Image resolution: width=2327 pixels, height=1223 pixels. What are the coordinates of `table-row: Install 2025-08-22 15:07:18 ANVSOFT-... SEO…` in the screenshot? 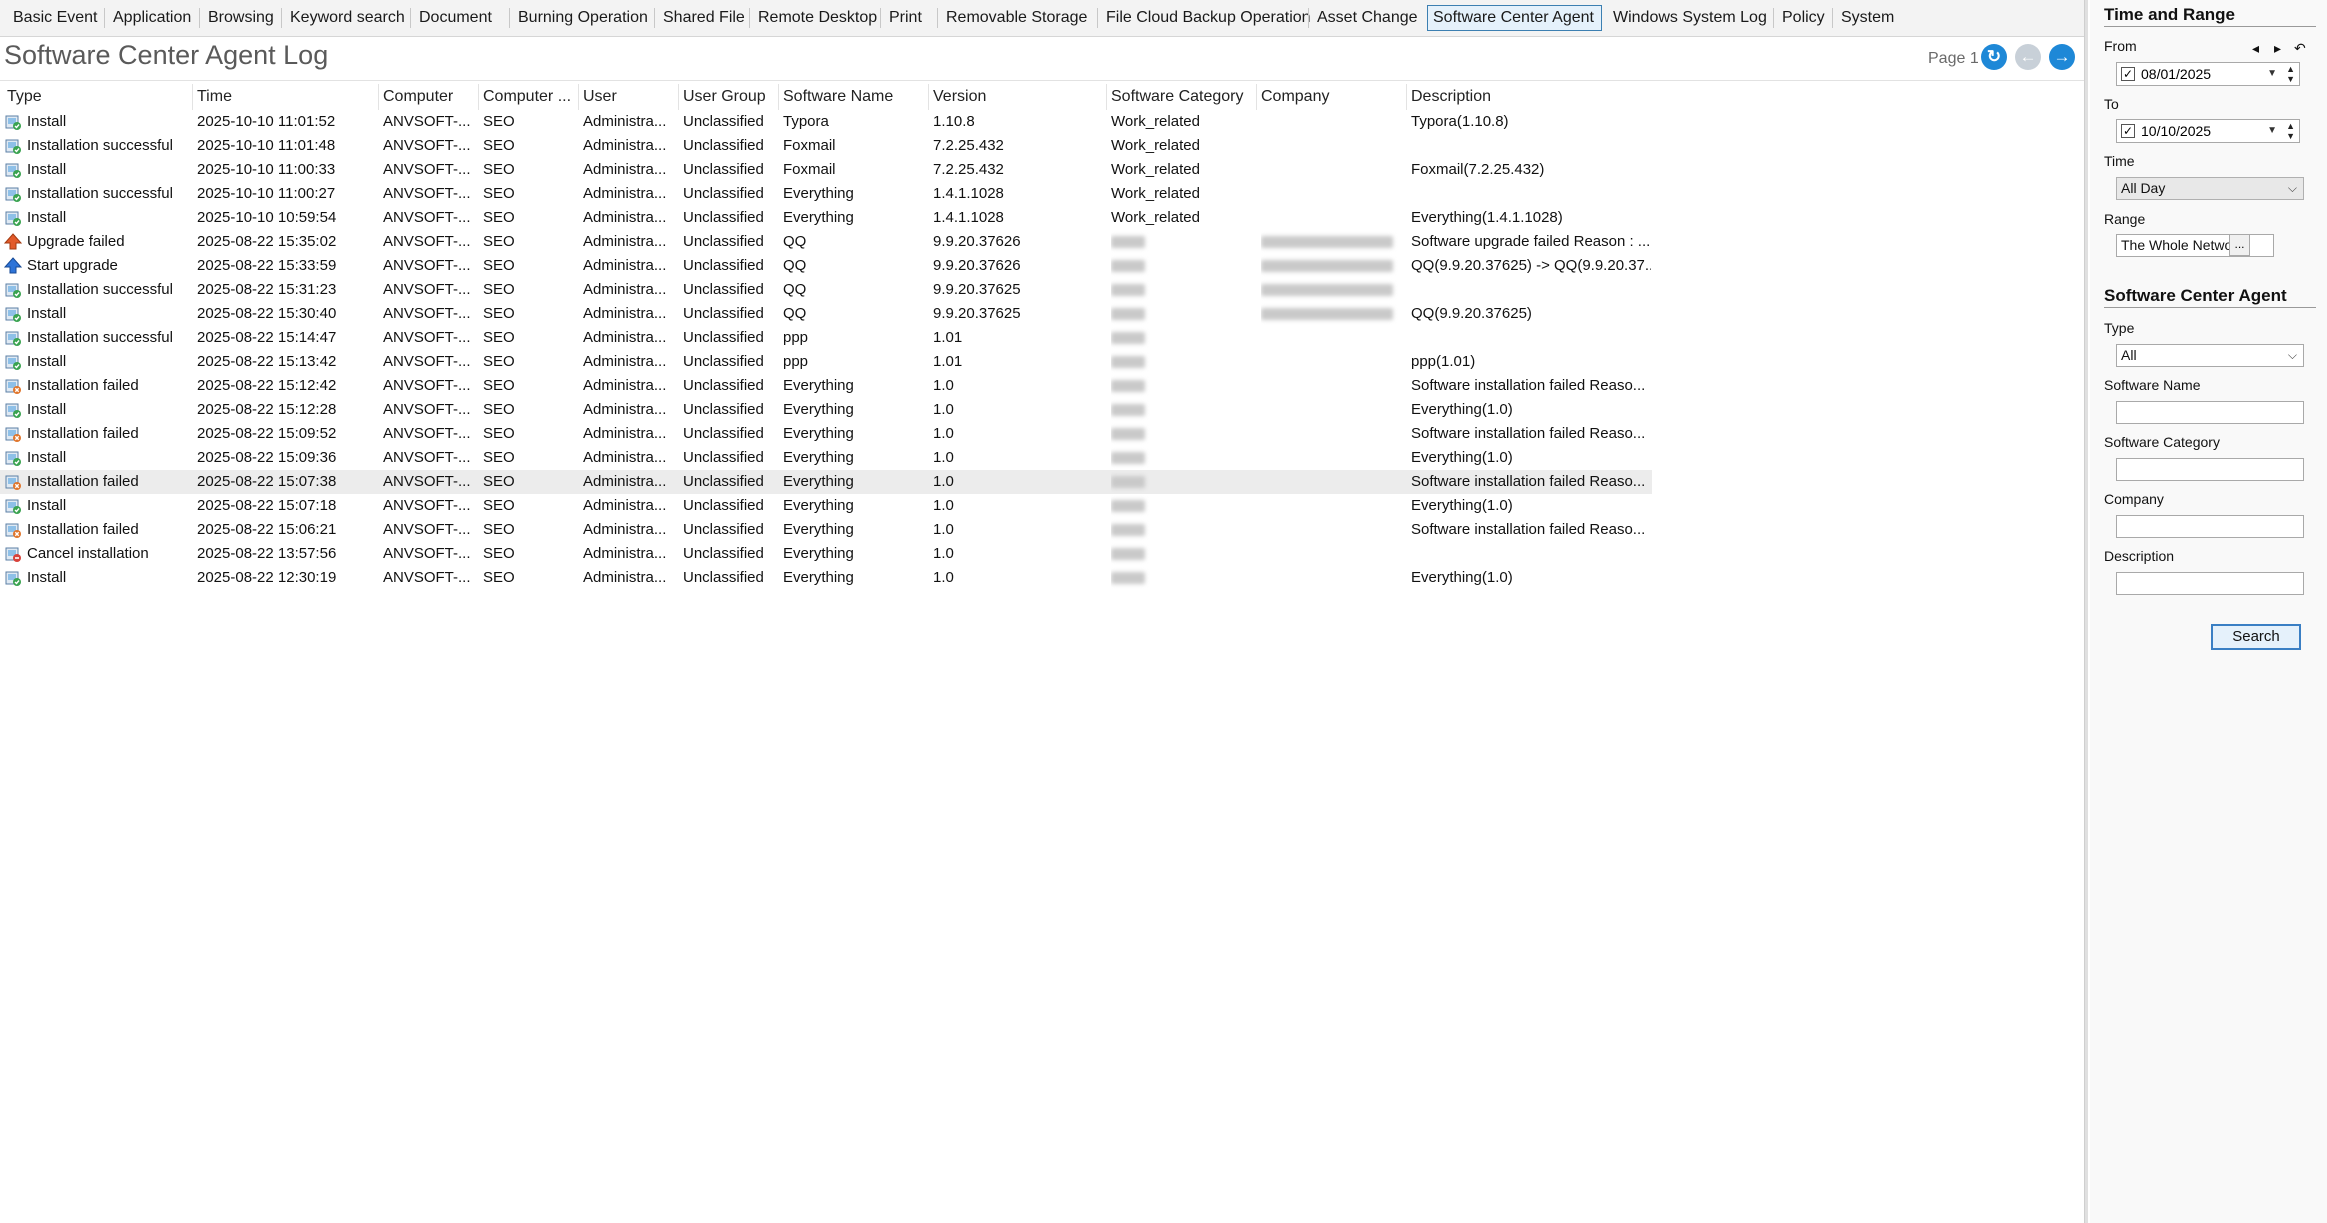 It's located at (826, 506).